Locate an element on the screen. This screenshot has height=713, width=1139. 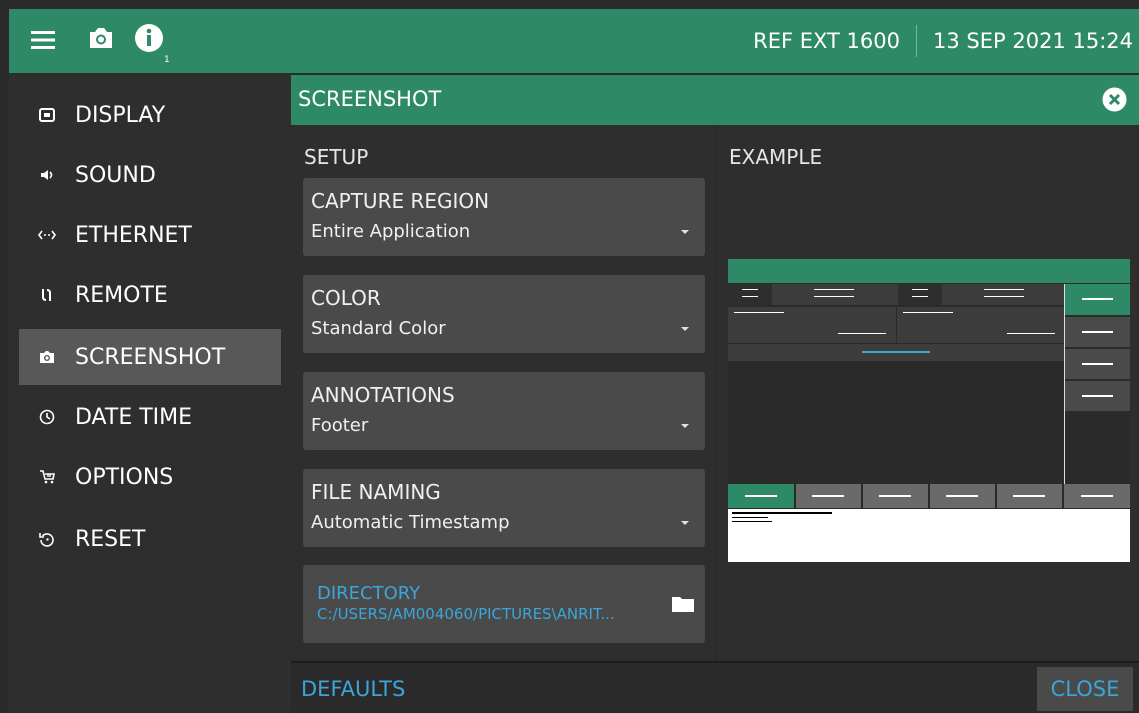
sidebar-item-ethernet: ETHERNET is located at coordinates (150, 235).